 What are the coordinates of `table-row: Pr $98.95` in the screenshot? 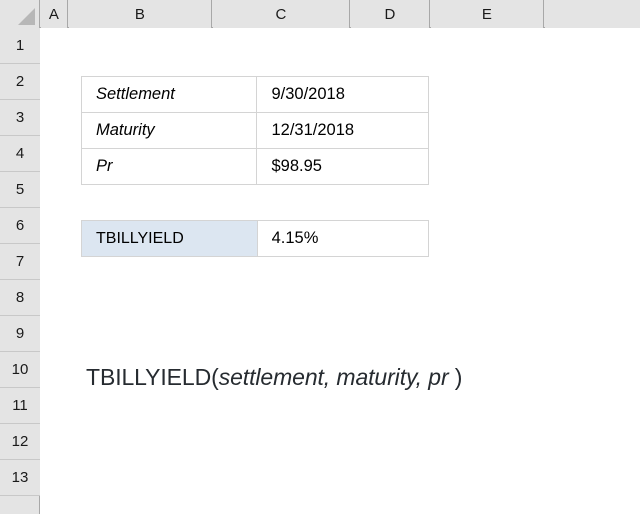 It's located at (254, 166).